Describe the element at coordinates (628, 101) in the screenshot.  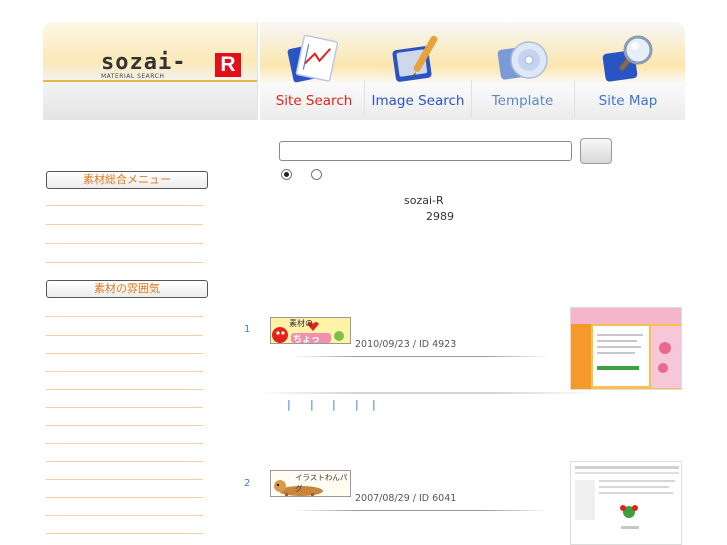
I see `nav-label: Site Map` at that location.